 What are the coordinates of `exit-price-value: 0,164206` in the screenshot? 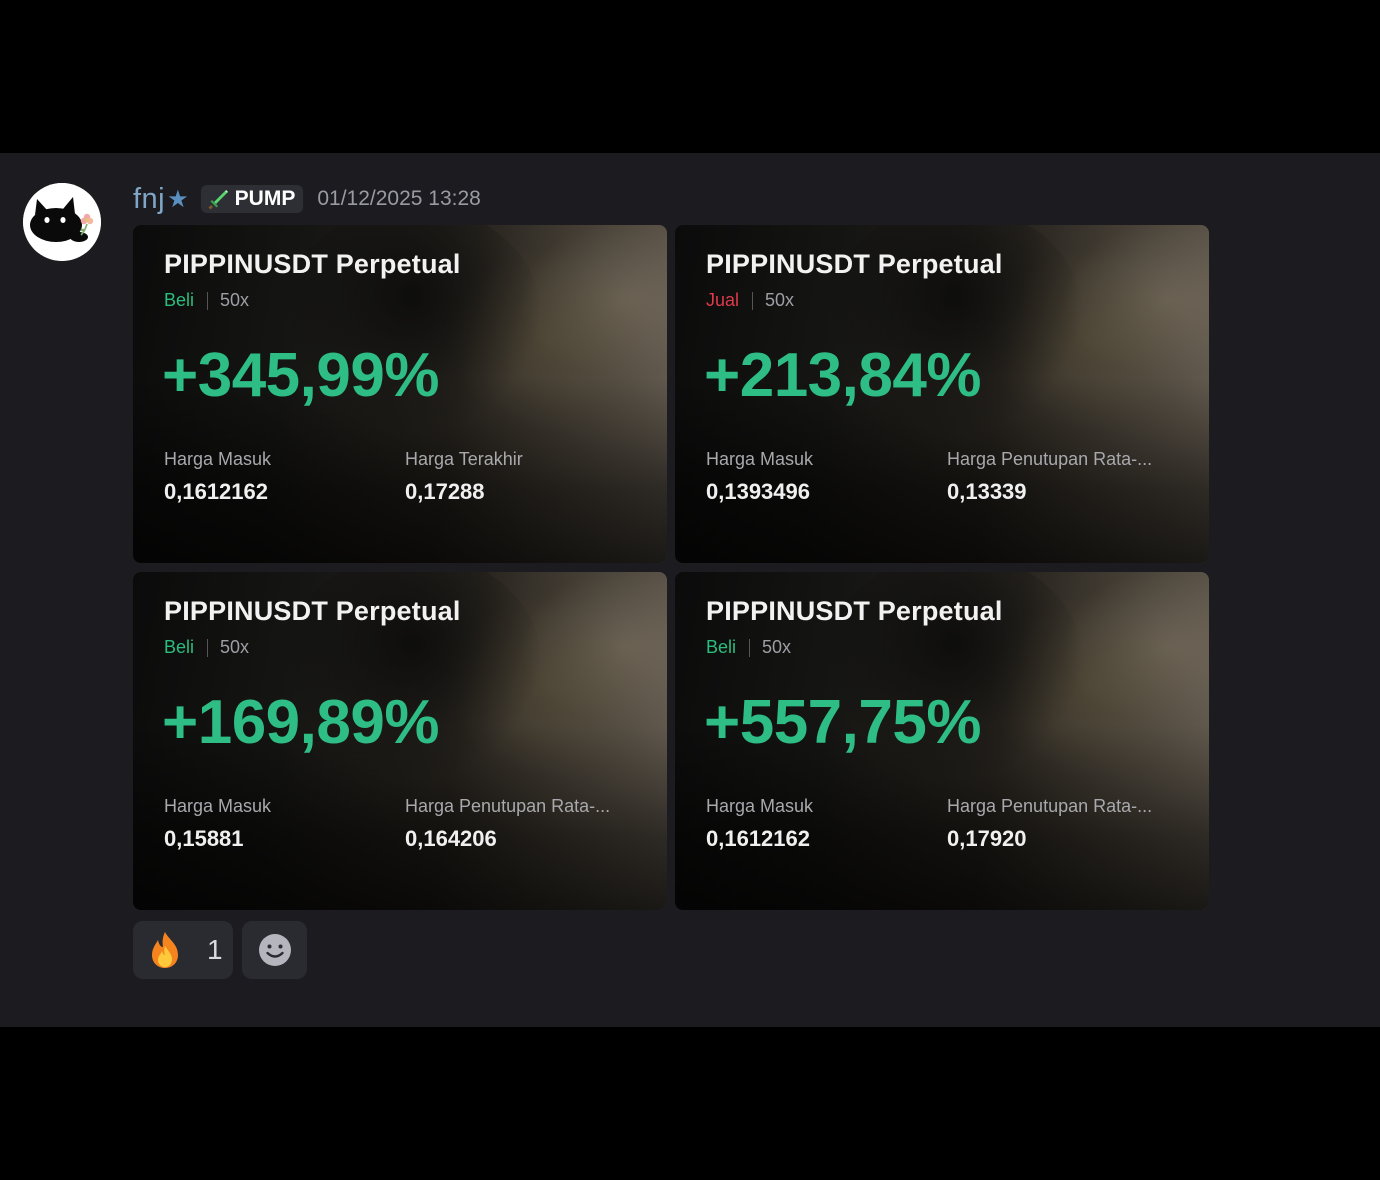 It's located at (451, 838).